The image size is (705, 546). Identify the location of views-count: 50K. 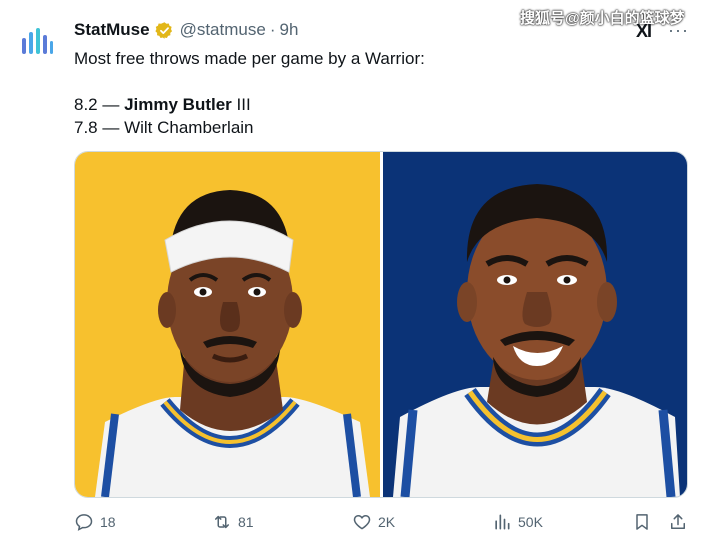
(530, 522).